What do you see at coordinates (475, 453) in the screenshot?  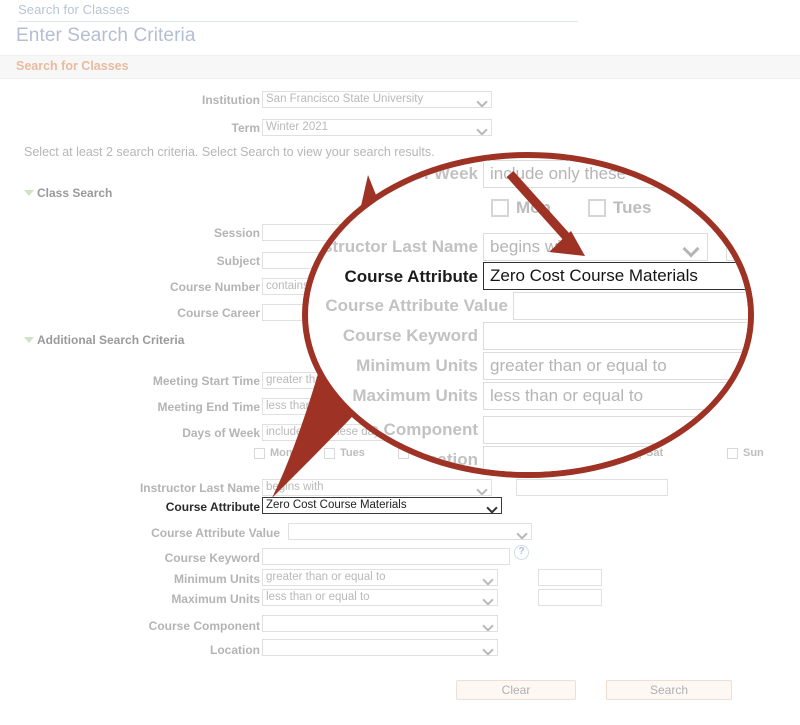 I see `checkbox-thurs` at bounding box center [475, 453].